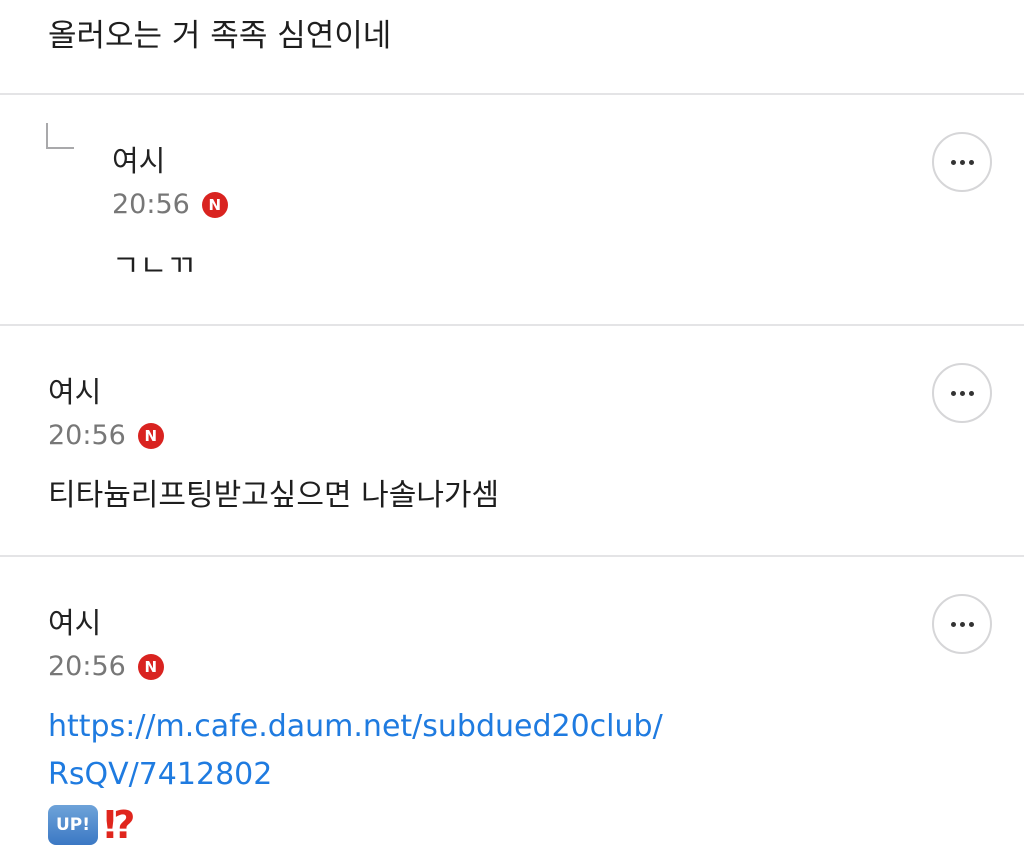 The height and width of the screenshot is (866, 1024). What do you see at coordinates (73, 825) in the screenshot?
I see `up-emoji-icon: UP!` at bounding box center [73, 825].